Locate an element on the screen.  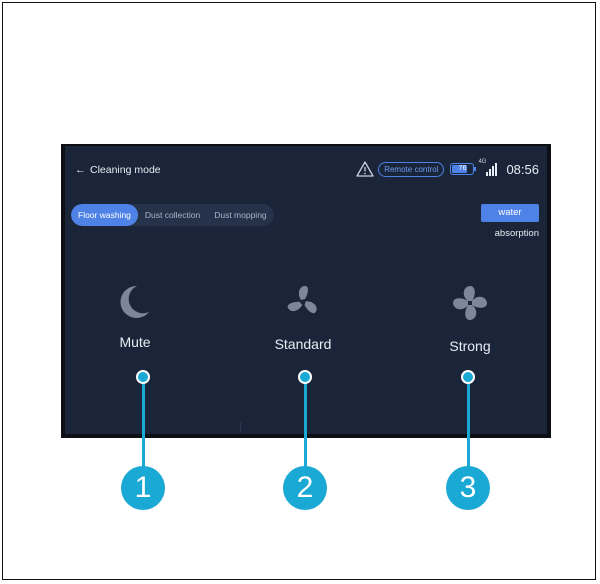
divider is located at coordinates (240, 427).